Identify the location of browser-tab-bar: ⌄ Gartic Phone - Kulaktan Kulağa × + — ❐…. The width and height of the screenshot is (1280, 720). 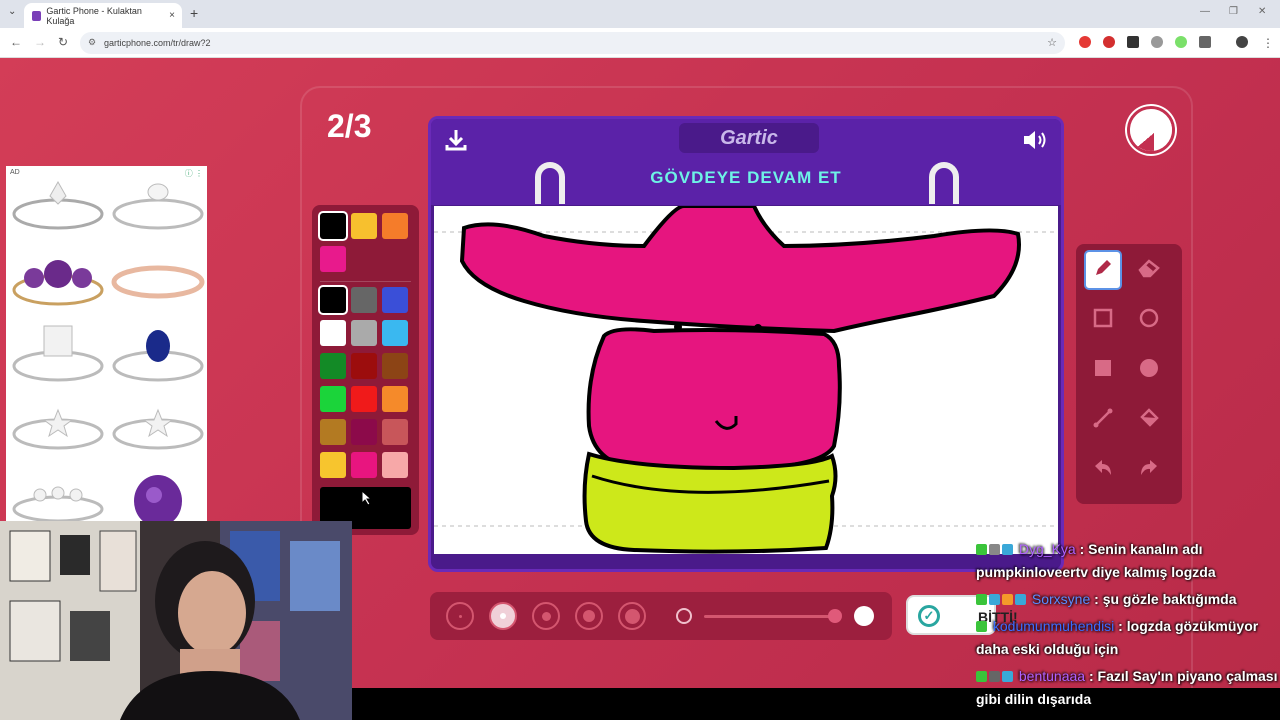
(640, 14).